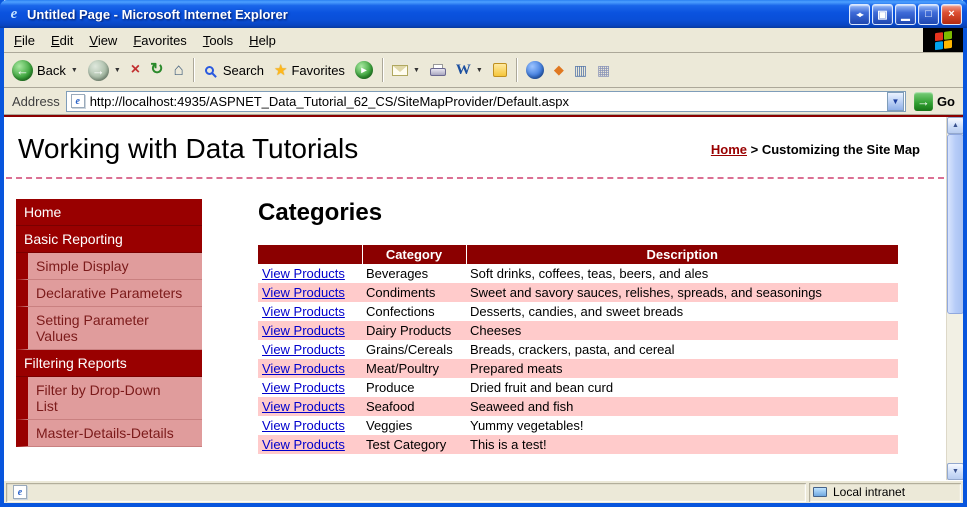 The image size is (967, 507). Describe the element at coordinates (262, 40) in the screenshot. I see `menu-item-help: Help` at that location.